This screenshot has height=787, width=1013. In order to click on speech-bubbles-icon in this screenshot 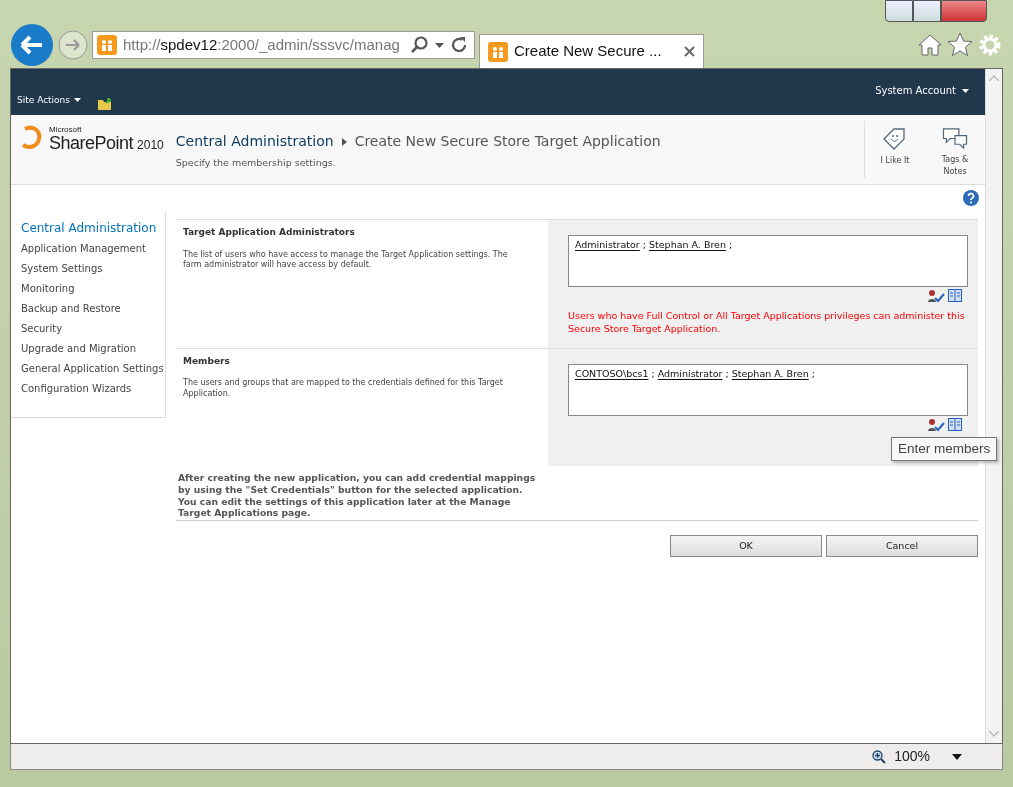, I will do `click(955, 138)`.